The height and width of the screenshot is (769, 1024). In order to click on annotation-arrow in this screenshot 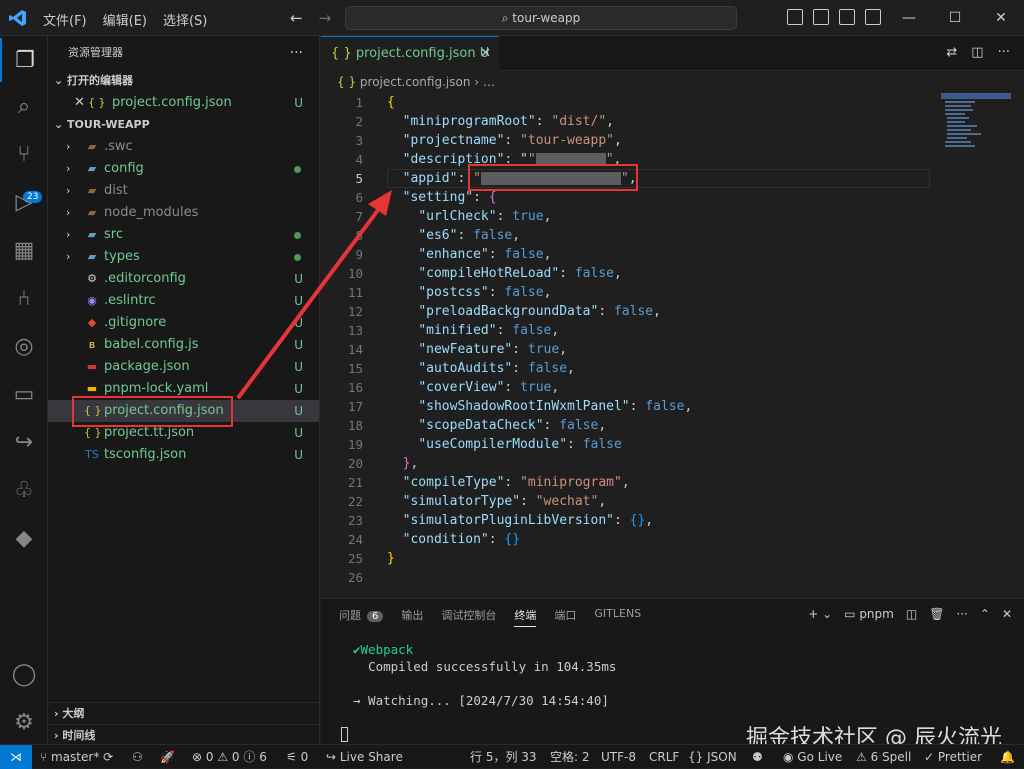, I will do `click(314, 295)`.